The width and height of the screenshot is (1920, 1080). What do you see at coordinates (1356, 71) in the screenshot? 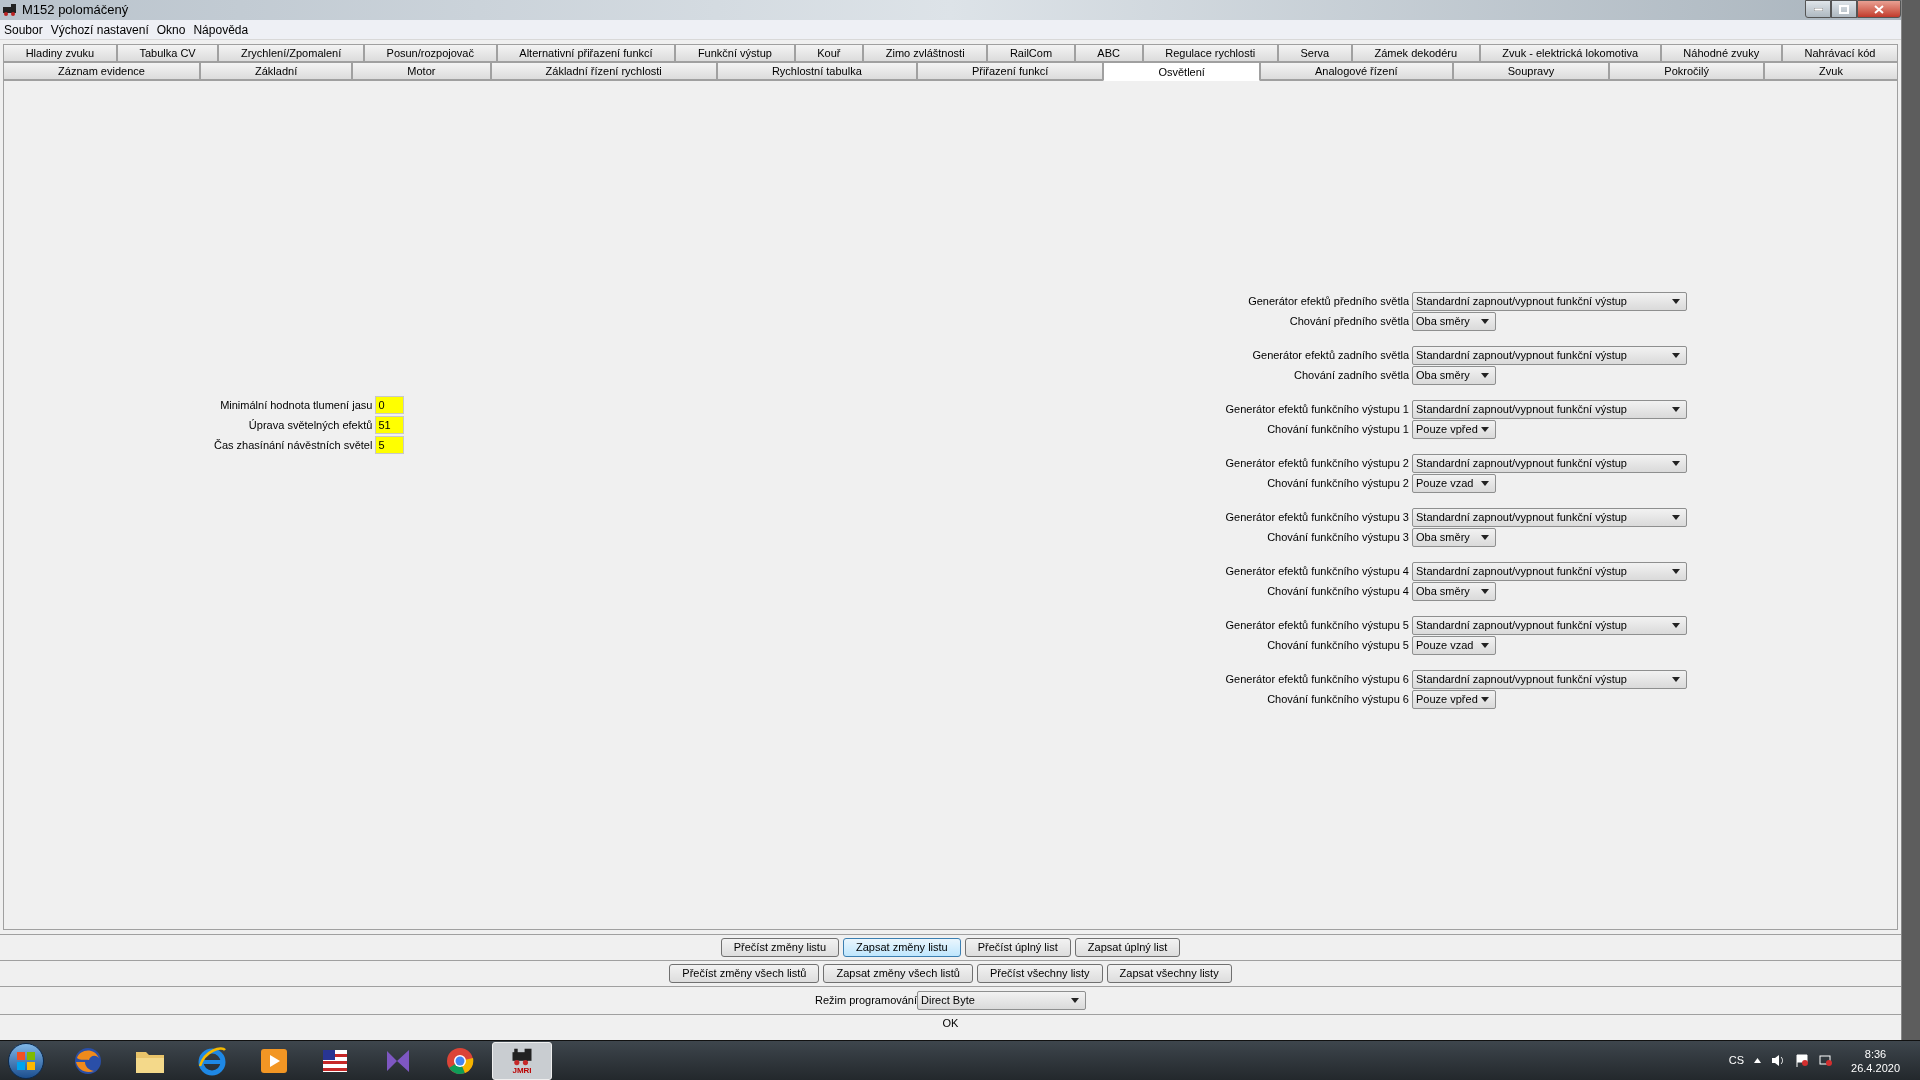
I see `tab: Analogové řízení` at bounding box center [1356, 71].